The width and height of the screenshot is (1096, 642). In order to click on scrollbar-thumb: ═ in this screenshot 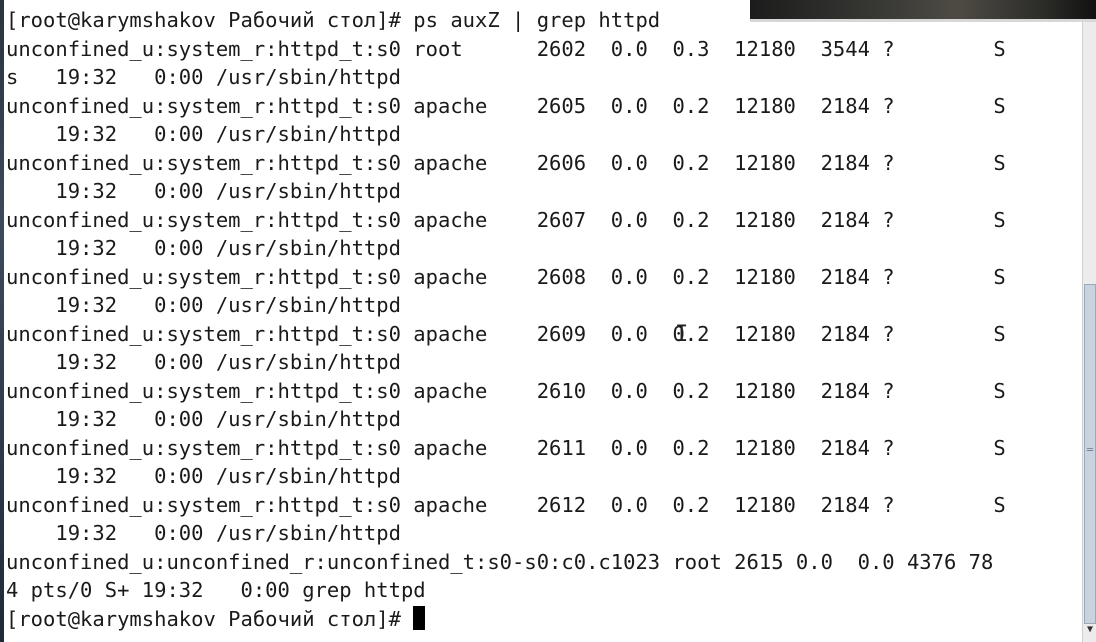, I will do `click(1090, 454)`.